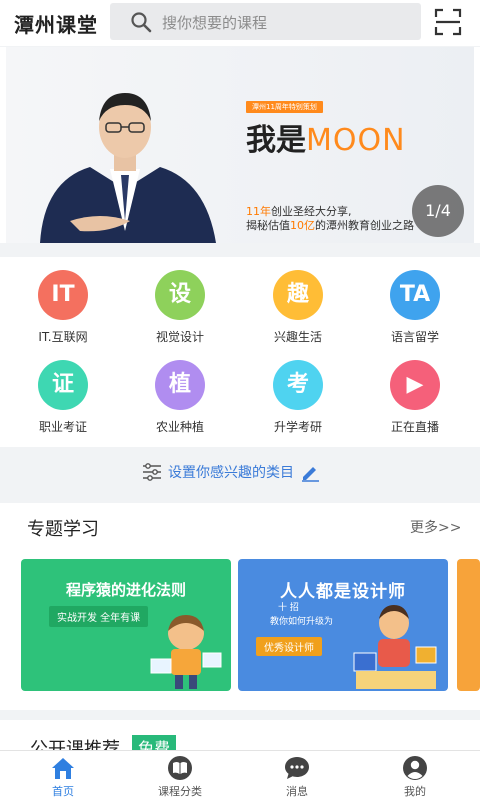  What do you see at coordinates (438, 211) in the screenshot?
I see `banner-pager: 1/4` at bounding box center [438, 211].